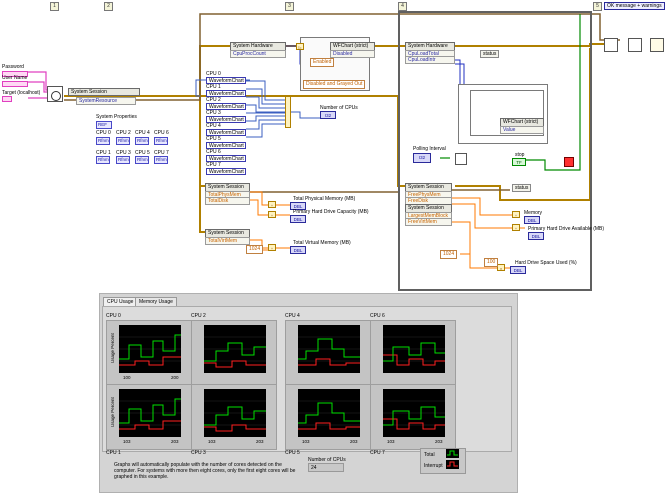 The height and width of the screenshot is (498, 666). What do you see at coordinates (352, 54) in the screenshot?
I see `disabled-property-top: Disabled` at bounding box center [352, 54].